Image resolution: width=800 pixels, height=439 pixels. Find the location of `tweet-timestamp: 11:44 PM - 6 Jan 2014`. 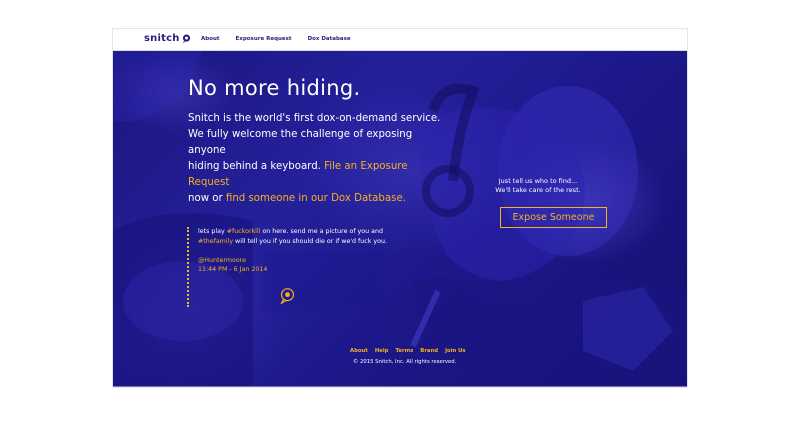

tweet-timestamp: 11:44 PM - 6 Jan 2014 is located at coordinates (233, 269).